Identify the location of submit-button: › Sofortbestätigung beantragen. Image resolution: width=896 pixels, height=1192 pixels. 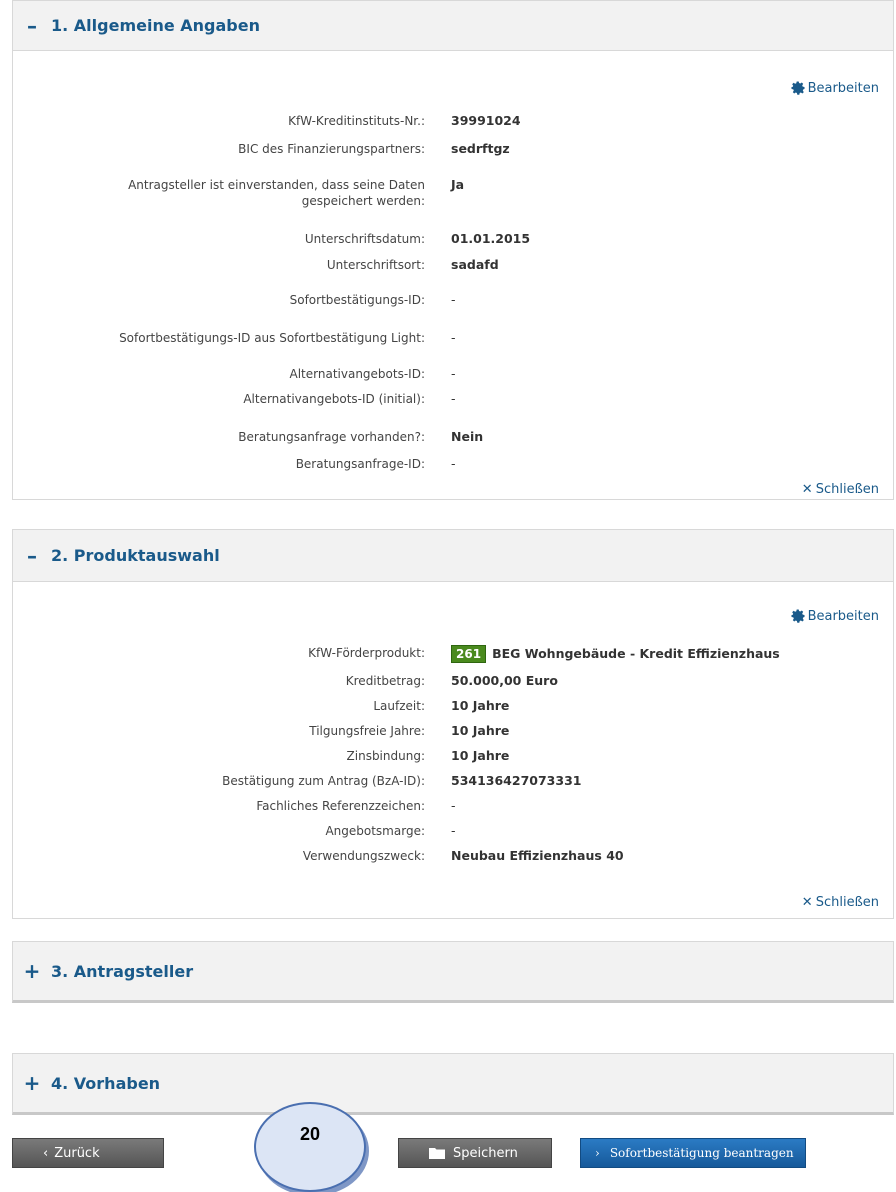
(693, 1153).